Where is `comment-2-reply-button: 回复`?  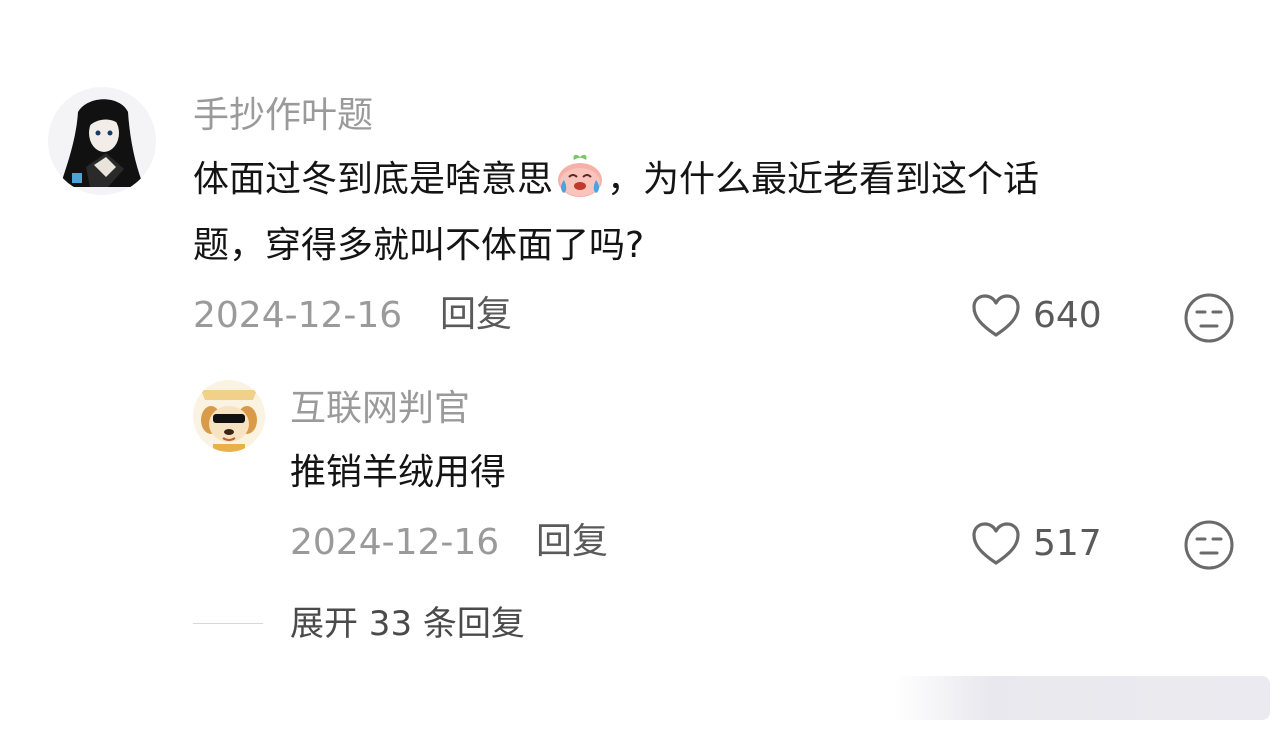 comment-2-reply-button: 回复 is located at coordinates (572, 542).